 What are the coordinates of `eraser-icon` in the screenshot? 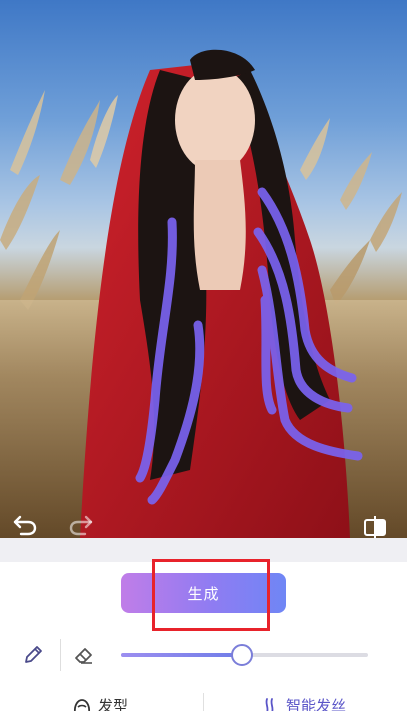 It's located at (83, 656).